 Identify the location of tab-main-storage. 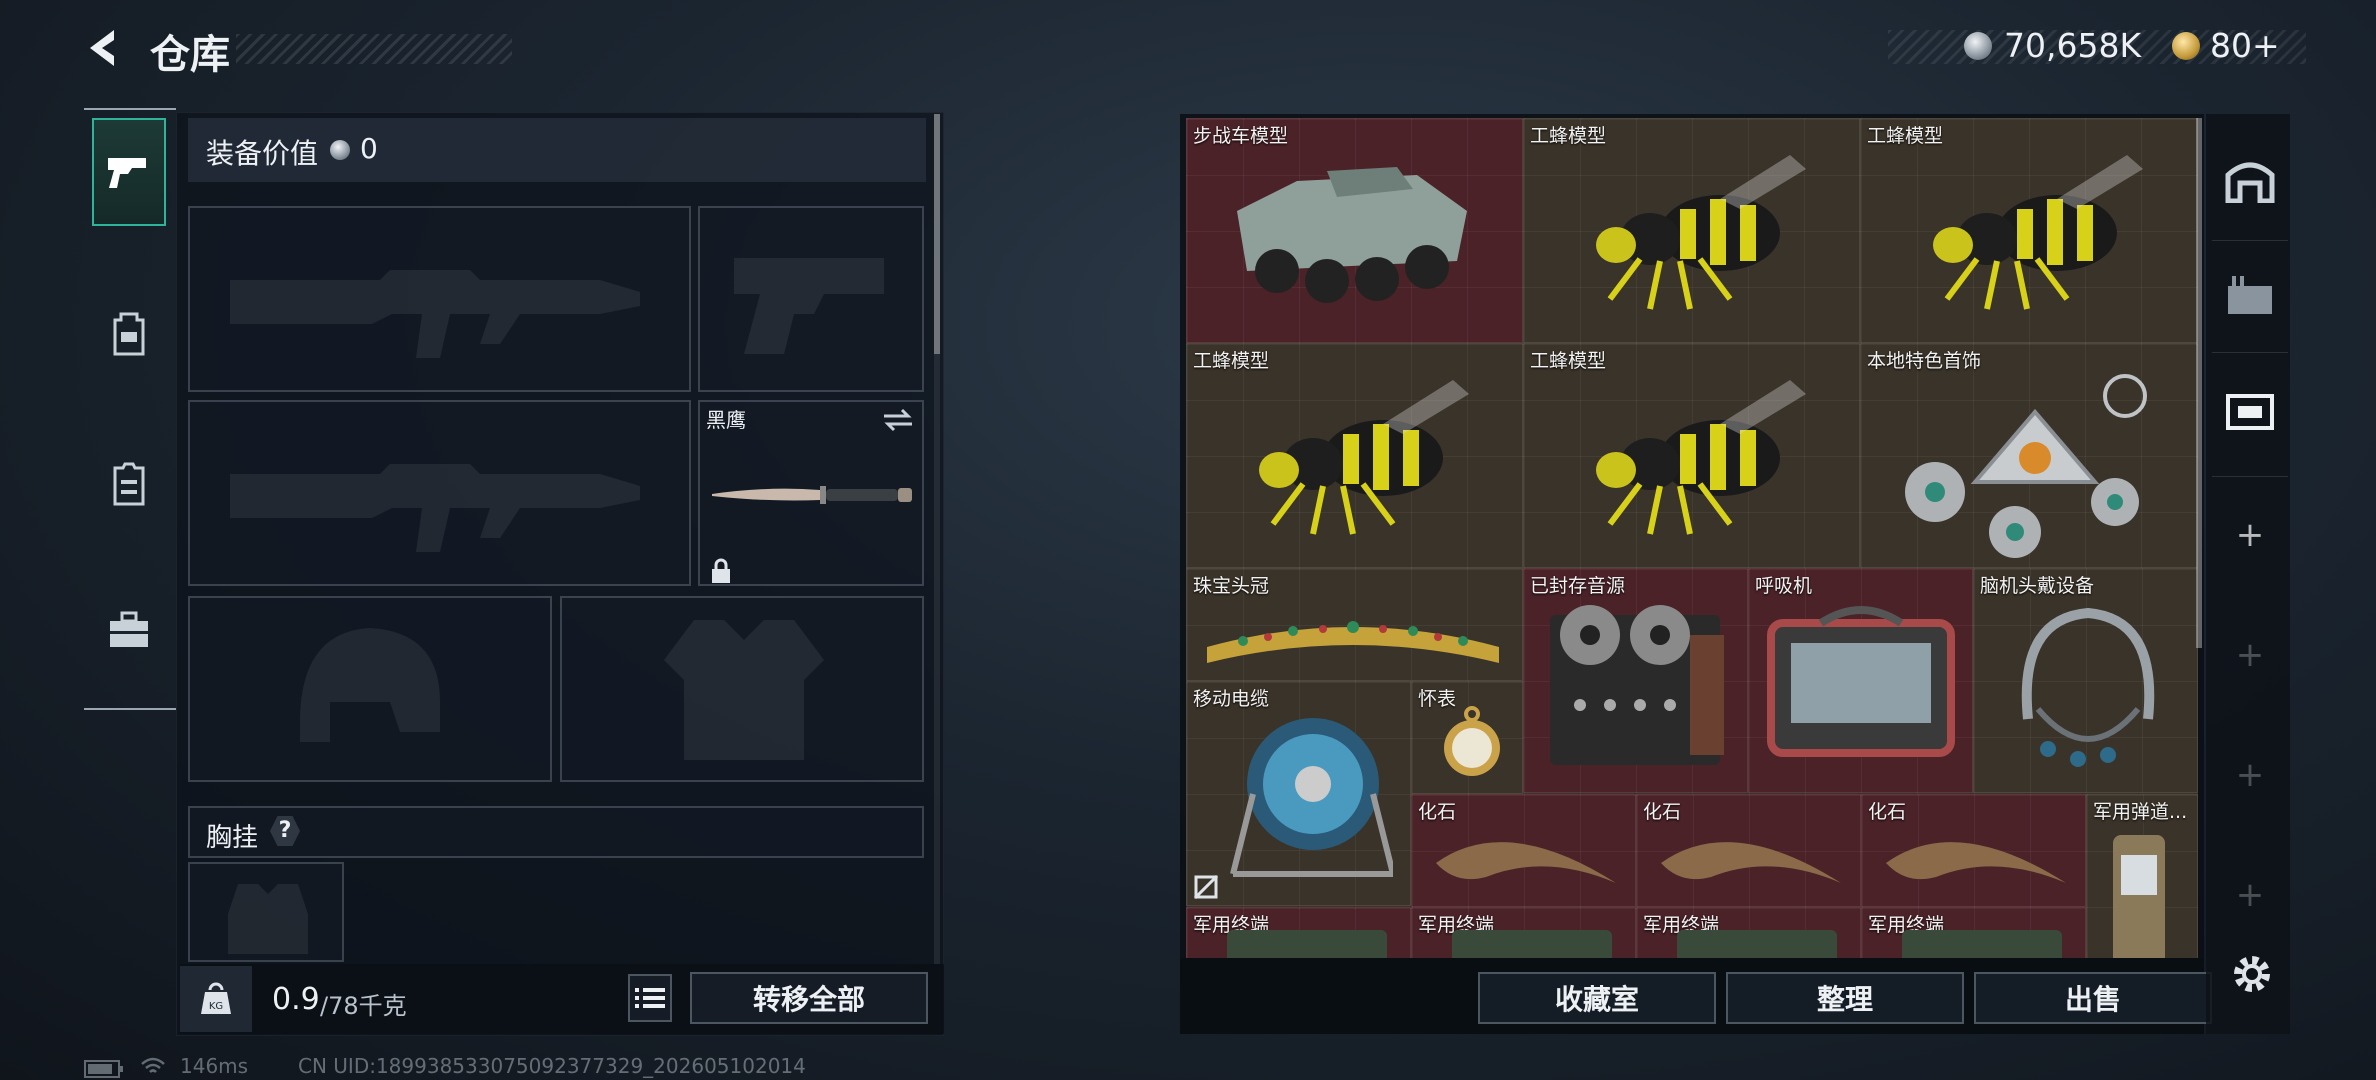
(2250, 179).